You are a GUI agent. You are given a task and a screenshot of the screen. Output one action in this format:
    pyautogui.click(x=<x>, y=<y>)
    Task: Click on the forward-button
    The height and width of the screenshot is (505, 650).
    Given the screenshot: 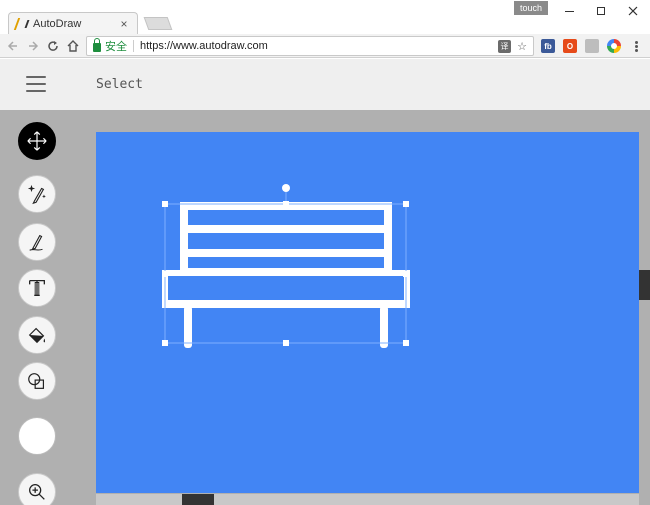 What is the action you would take?
    pyautogui.click(x=33, y=46)
    